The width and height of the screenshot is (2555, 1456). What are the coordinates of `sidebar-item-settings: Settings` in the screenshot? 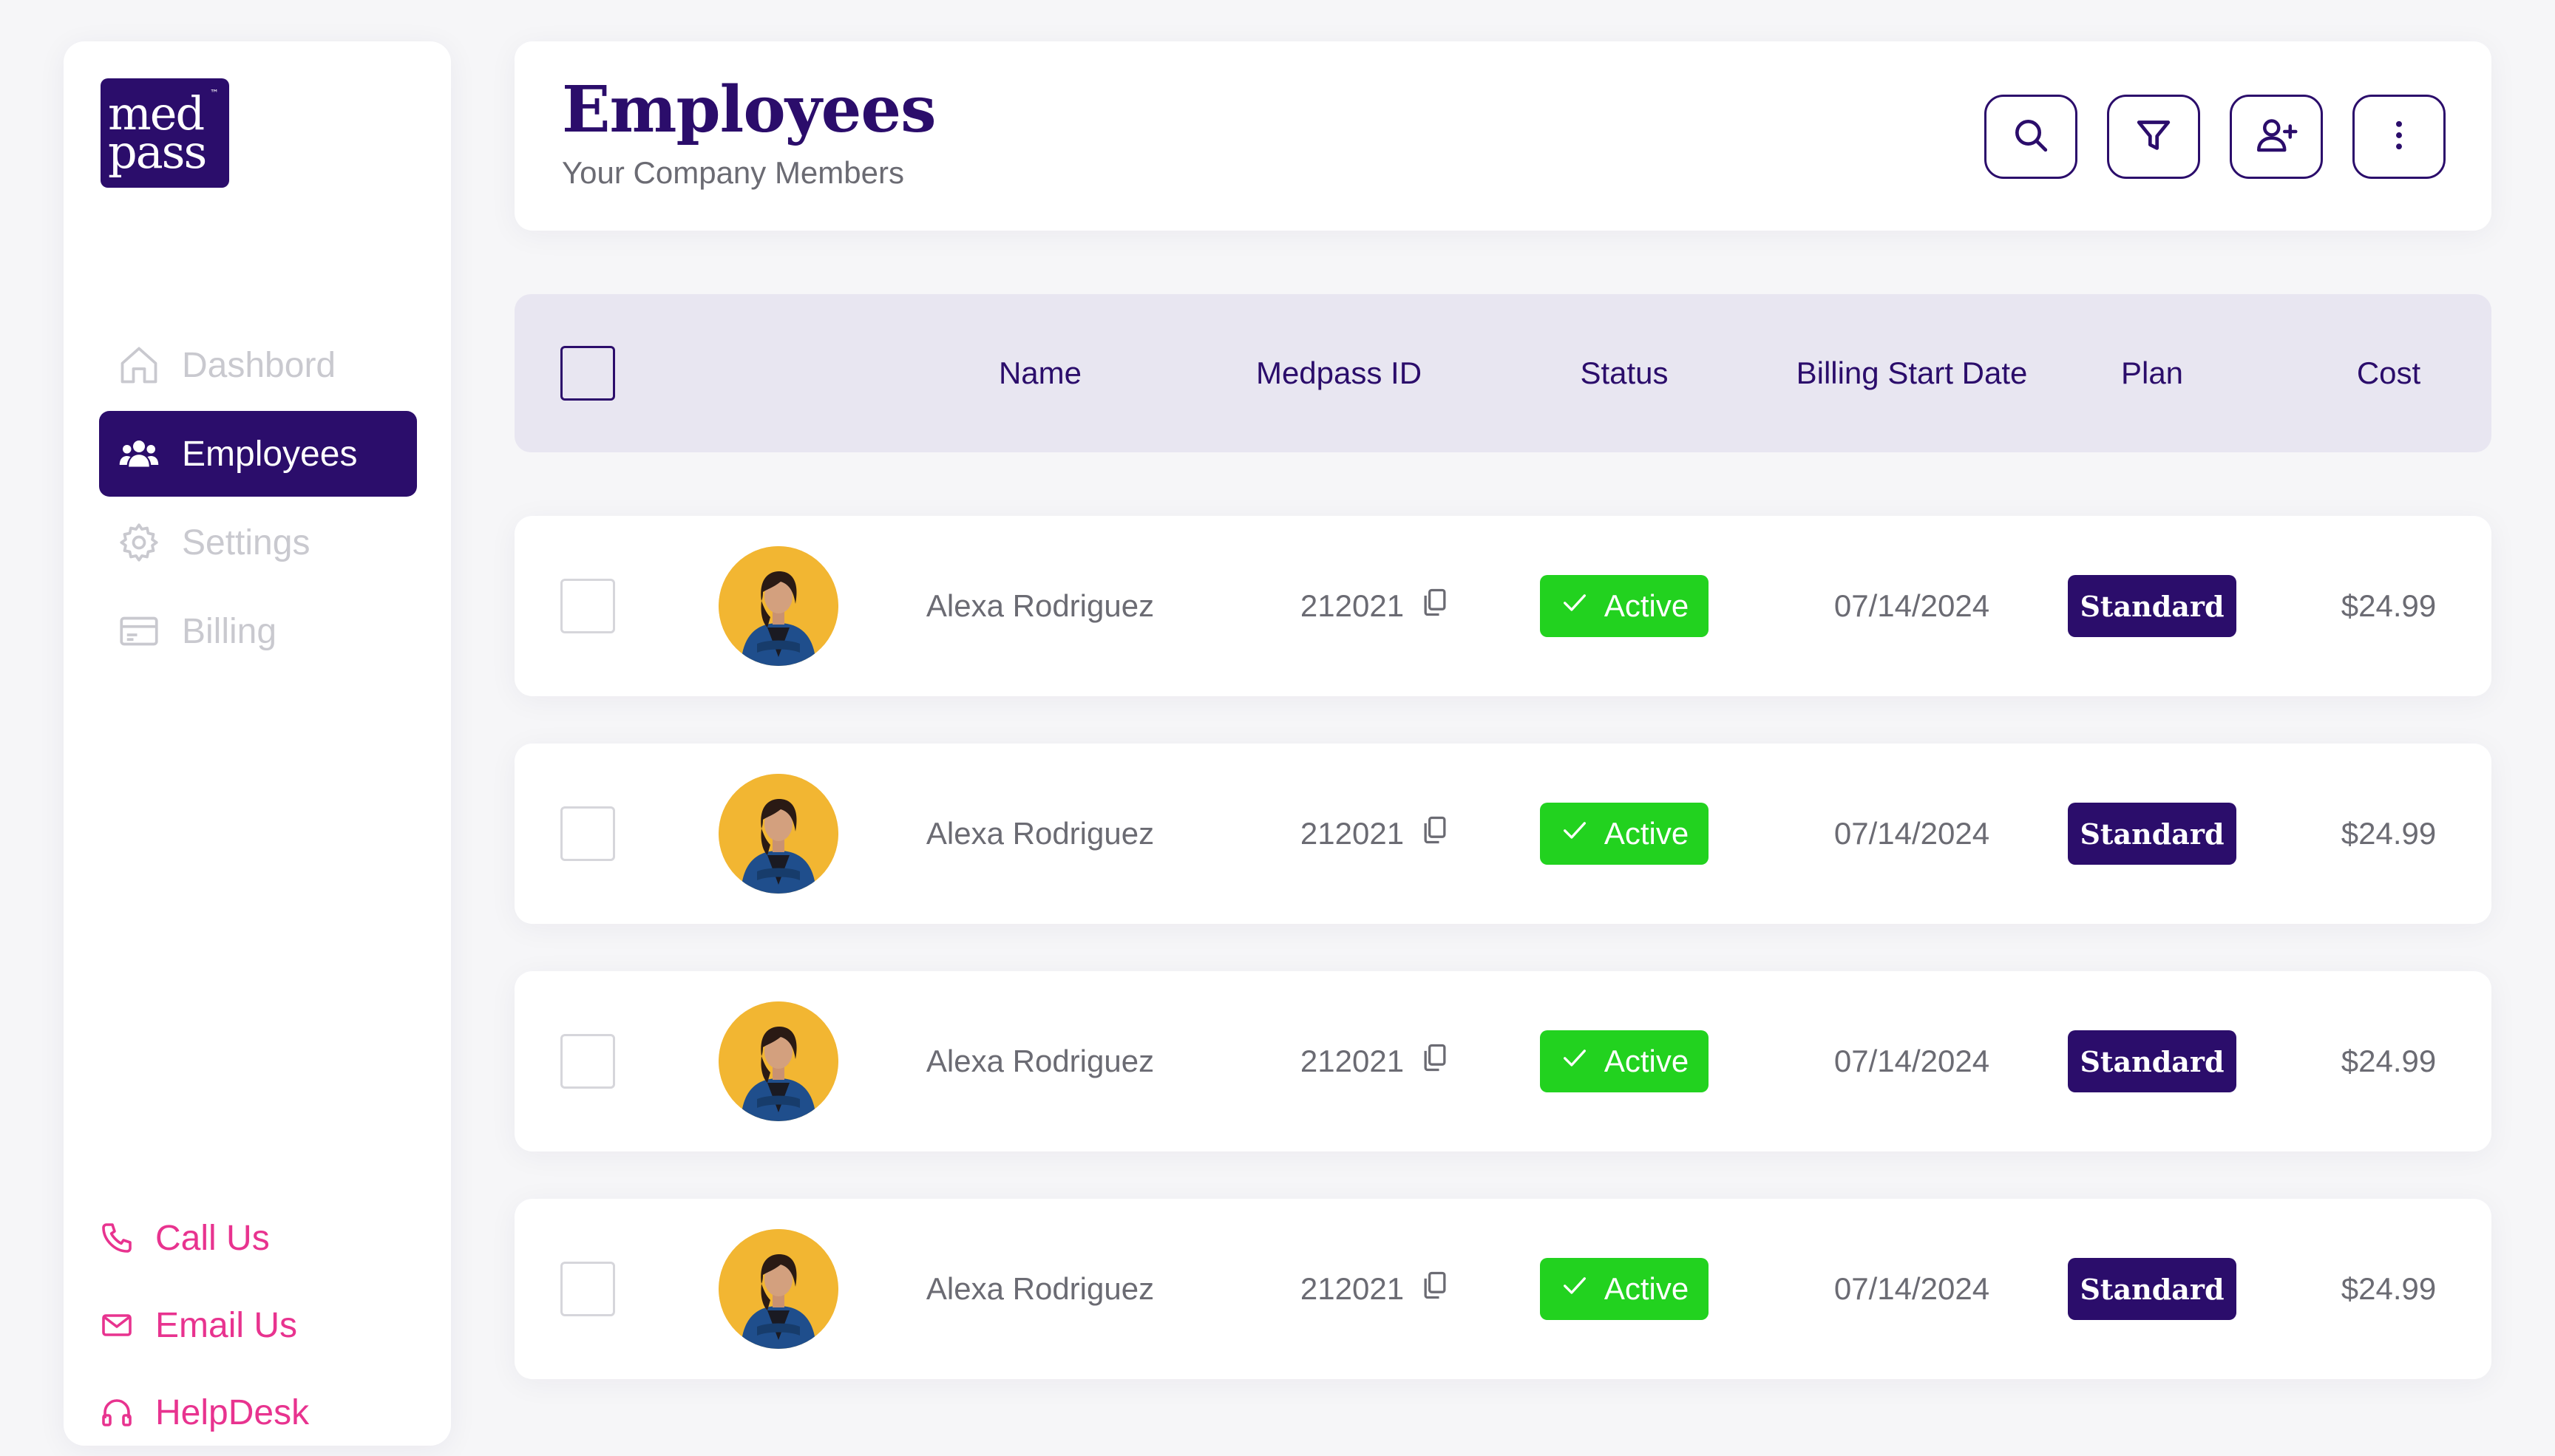 It's located at (258, 542).